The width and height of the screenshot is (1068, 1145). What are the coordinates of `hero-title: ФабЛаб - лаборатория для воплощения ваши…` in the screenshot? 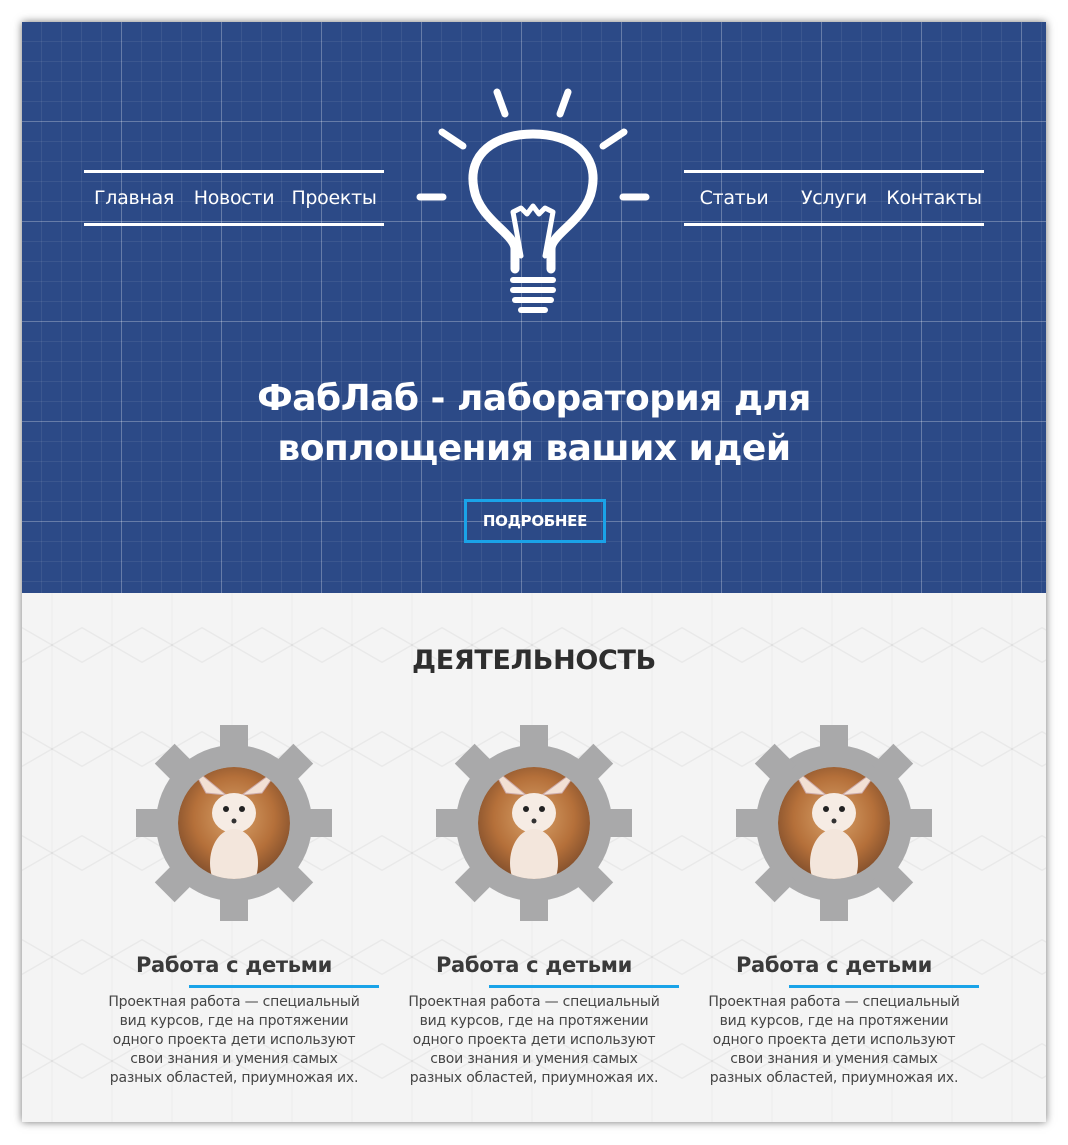 It's located at (534, 424).